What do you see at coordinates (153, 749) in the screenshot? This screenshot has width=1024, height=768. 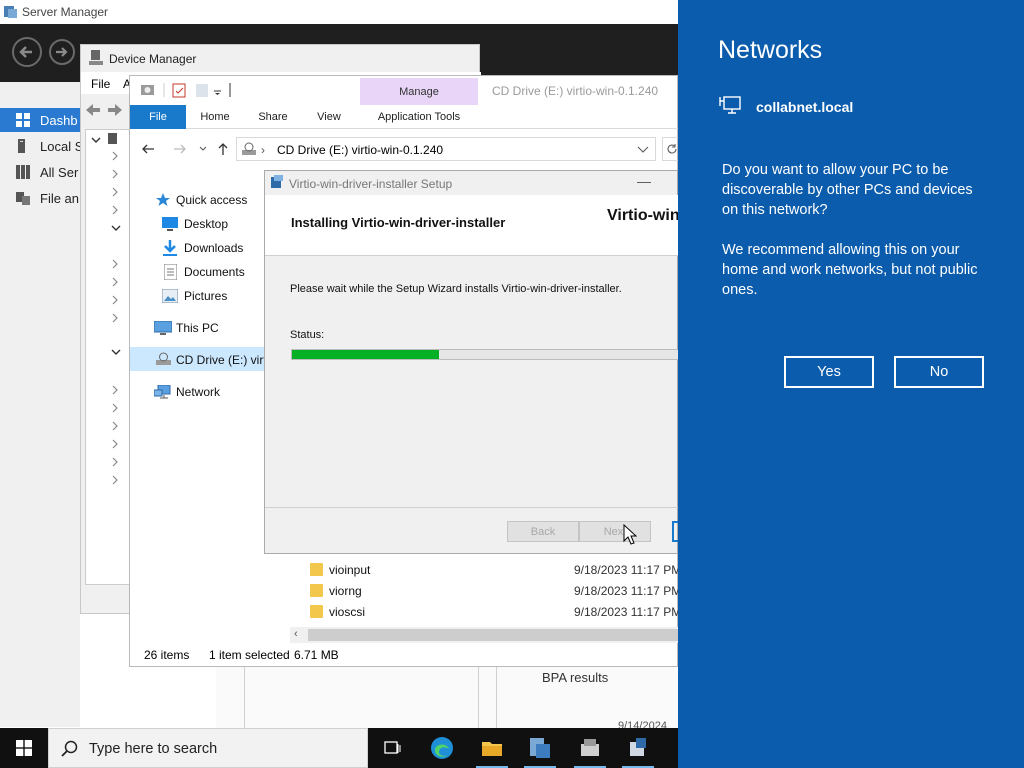 I see `search-placeholder: Type here to search` at bounding box center [153, 749].